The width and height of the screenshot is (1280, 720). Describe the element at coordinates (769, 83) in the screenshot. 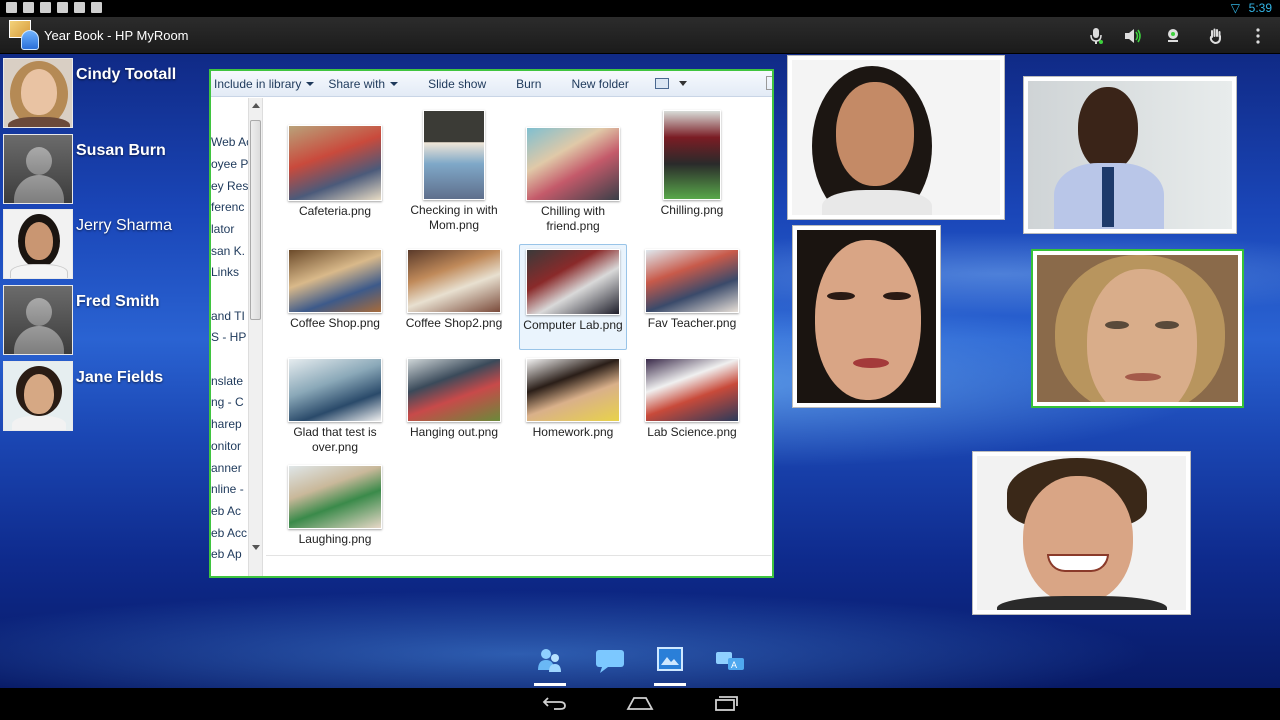

I see `help-icon` at that location.